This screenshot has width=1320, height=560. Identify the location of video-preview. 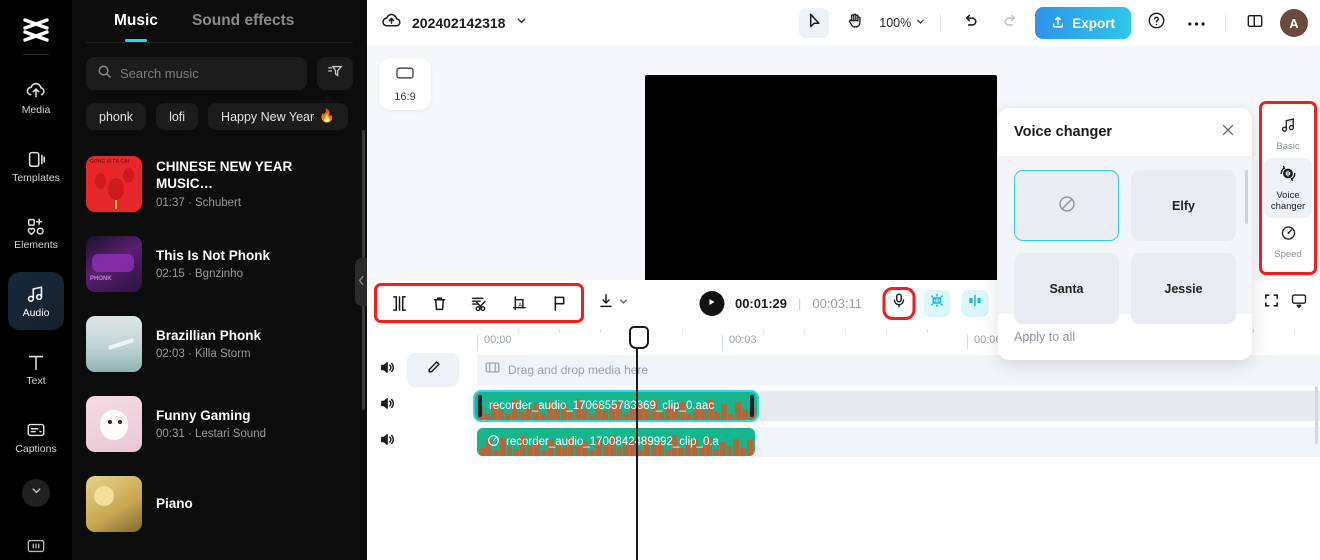
(821, 186).